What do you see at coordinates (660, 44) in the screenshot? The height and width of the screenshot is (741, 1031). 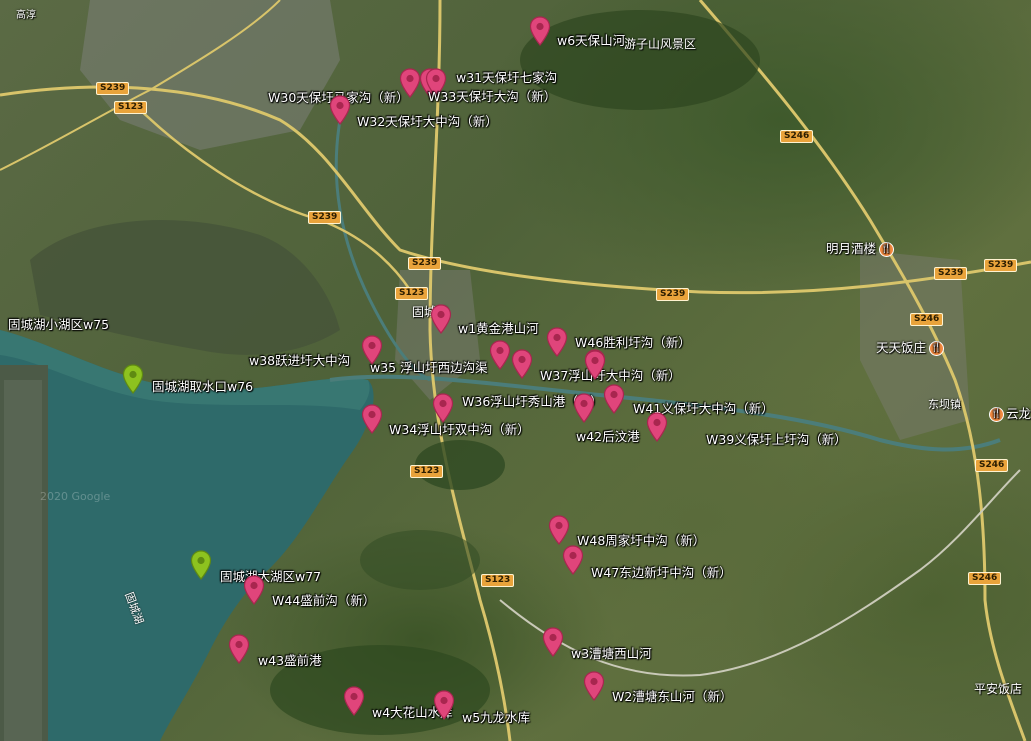 I see `place-label: 游子山风景区` at bounding box center [660, 44].